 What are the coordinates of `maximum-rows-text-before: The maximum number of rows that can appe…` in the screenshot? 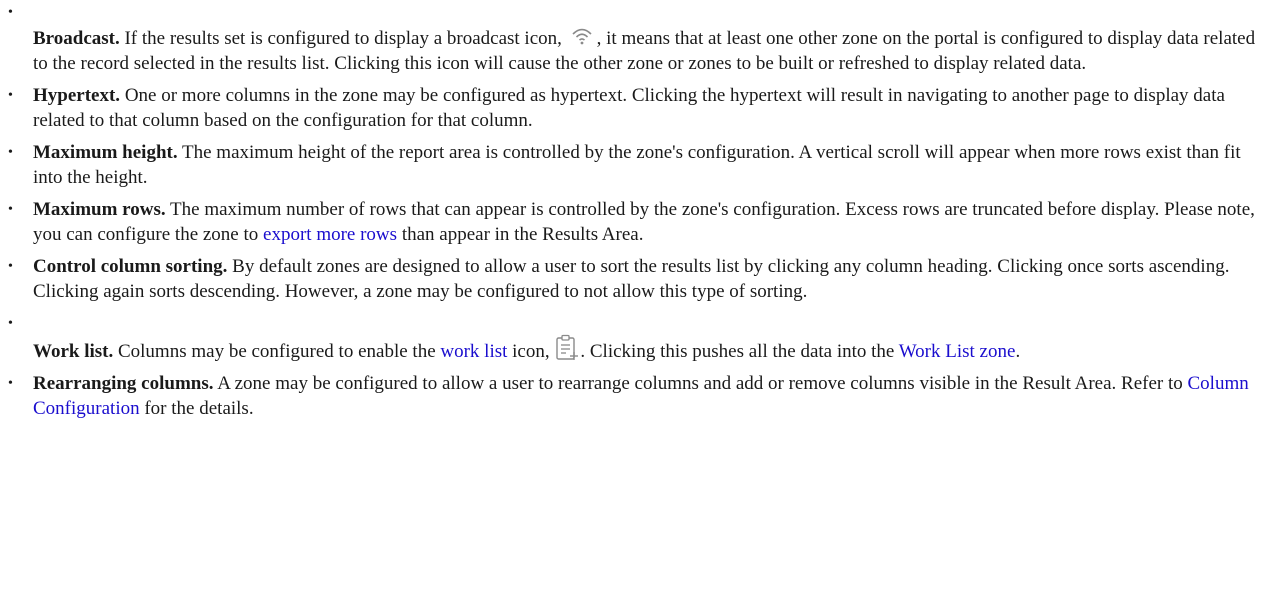 It's located at (644, 222).